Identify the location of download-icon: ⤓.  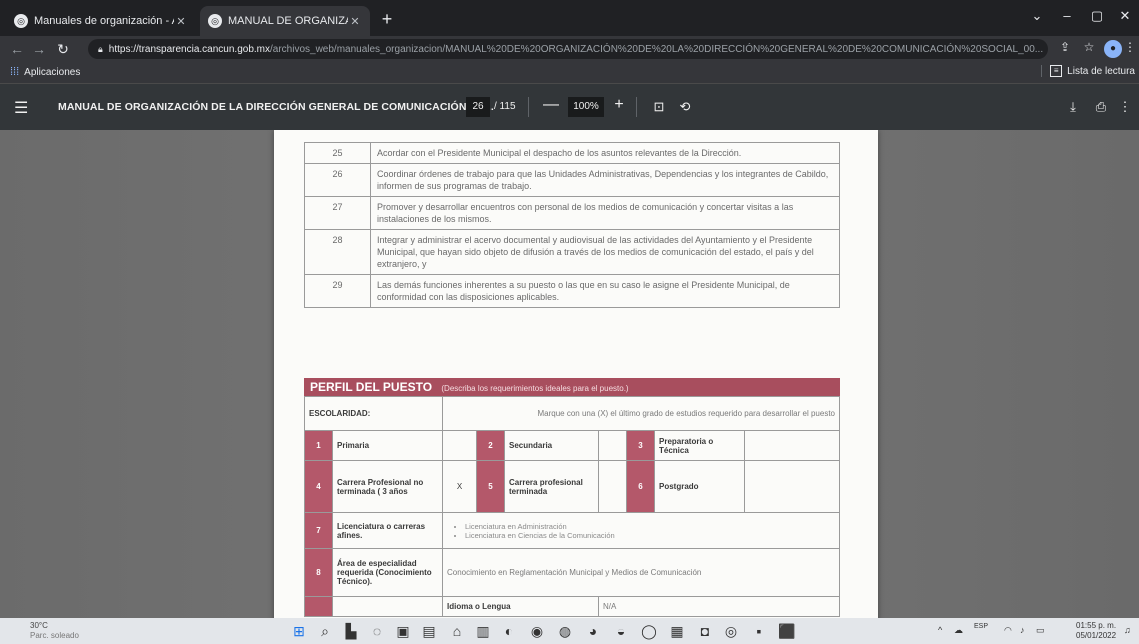
(1073, 107).